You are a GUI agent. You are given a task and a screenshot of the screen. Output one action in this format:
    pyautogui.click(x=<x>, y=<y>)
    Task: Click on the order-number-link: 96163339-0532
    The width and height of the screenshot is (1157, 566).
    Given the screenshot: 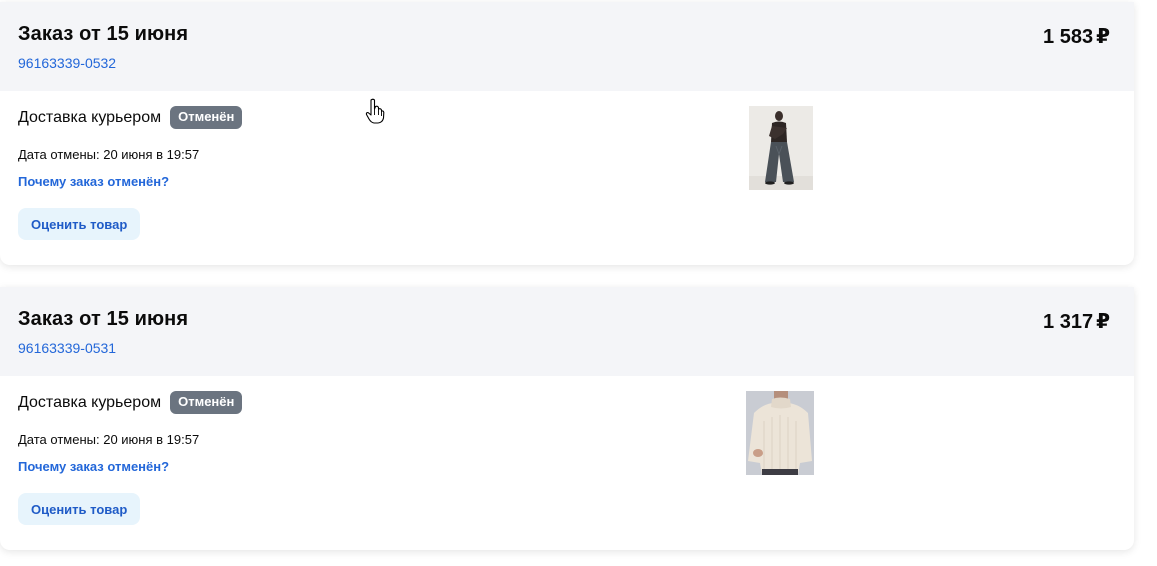 What is the action you would take?
    pyautogui.click(x=67, y=63)
    